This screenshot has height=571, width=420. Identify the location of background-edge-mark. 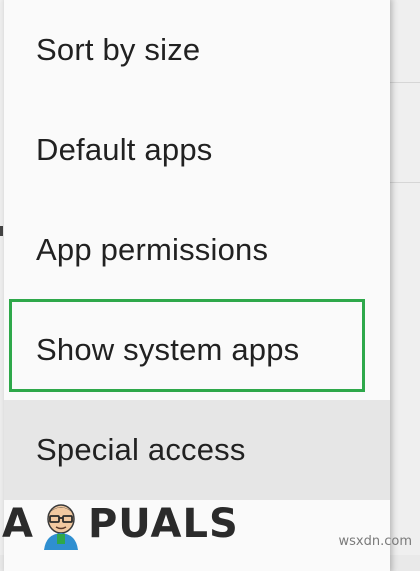
(1, 231).